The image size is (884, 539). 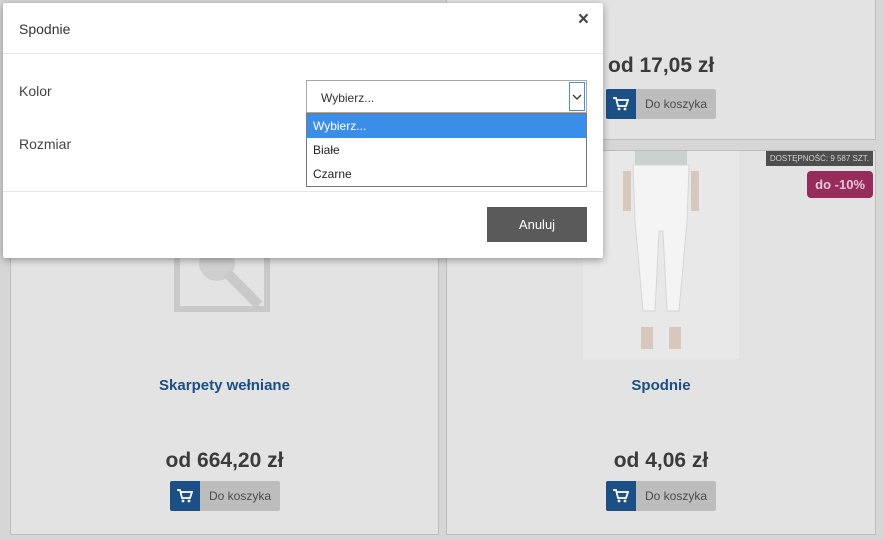 What do you see at coordinates (583, 20) in the screenshot?
I see `close-icon: ×` at bounding box center [583, 20].